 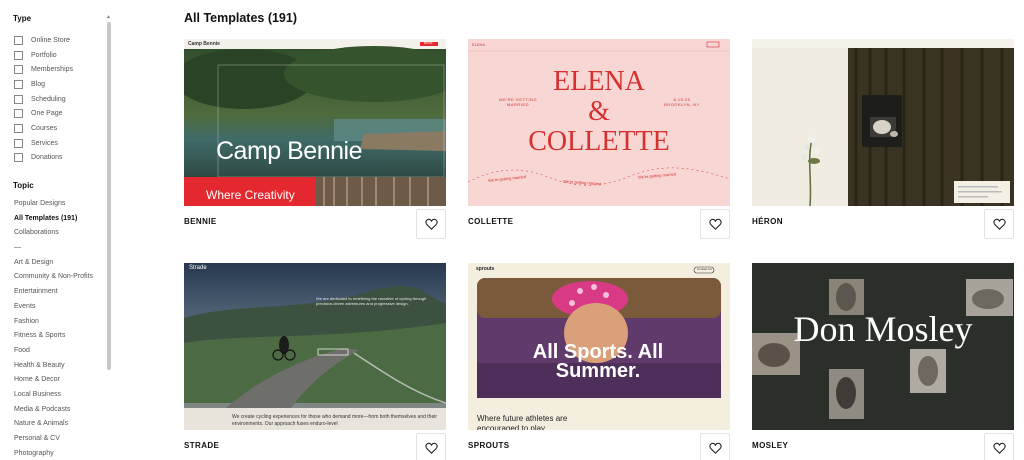 What do you see at coordinates (53, 368) in the screenshot?
I see `topic-health-beauty: Health & Beauty` at bounding box center [53, 368].